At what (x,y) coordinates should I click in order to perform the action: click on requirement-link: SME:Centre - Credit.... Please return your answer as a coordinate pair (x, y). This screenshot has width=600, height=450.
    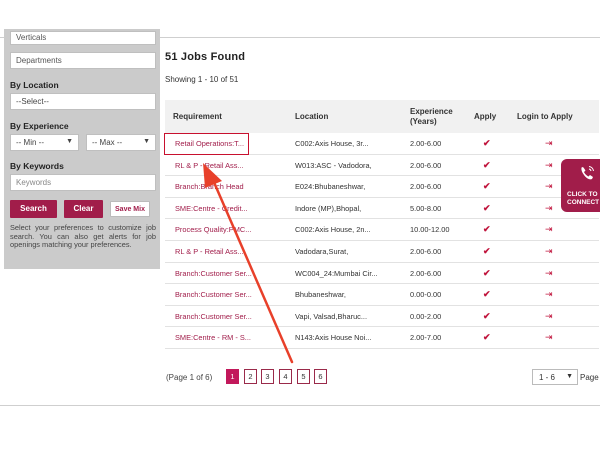
    Looking at the image, I should click on (231, 208).